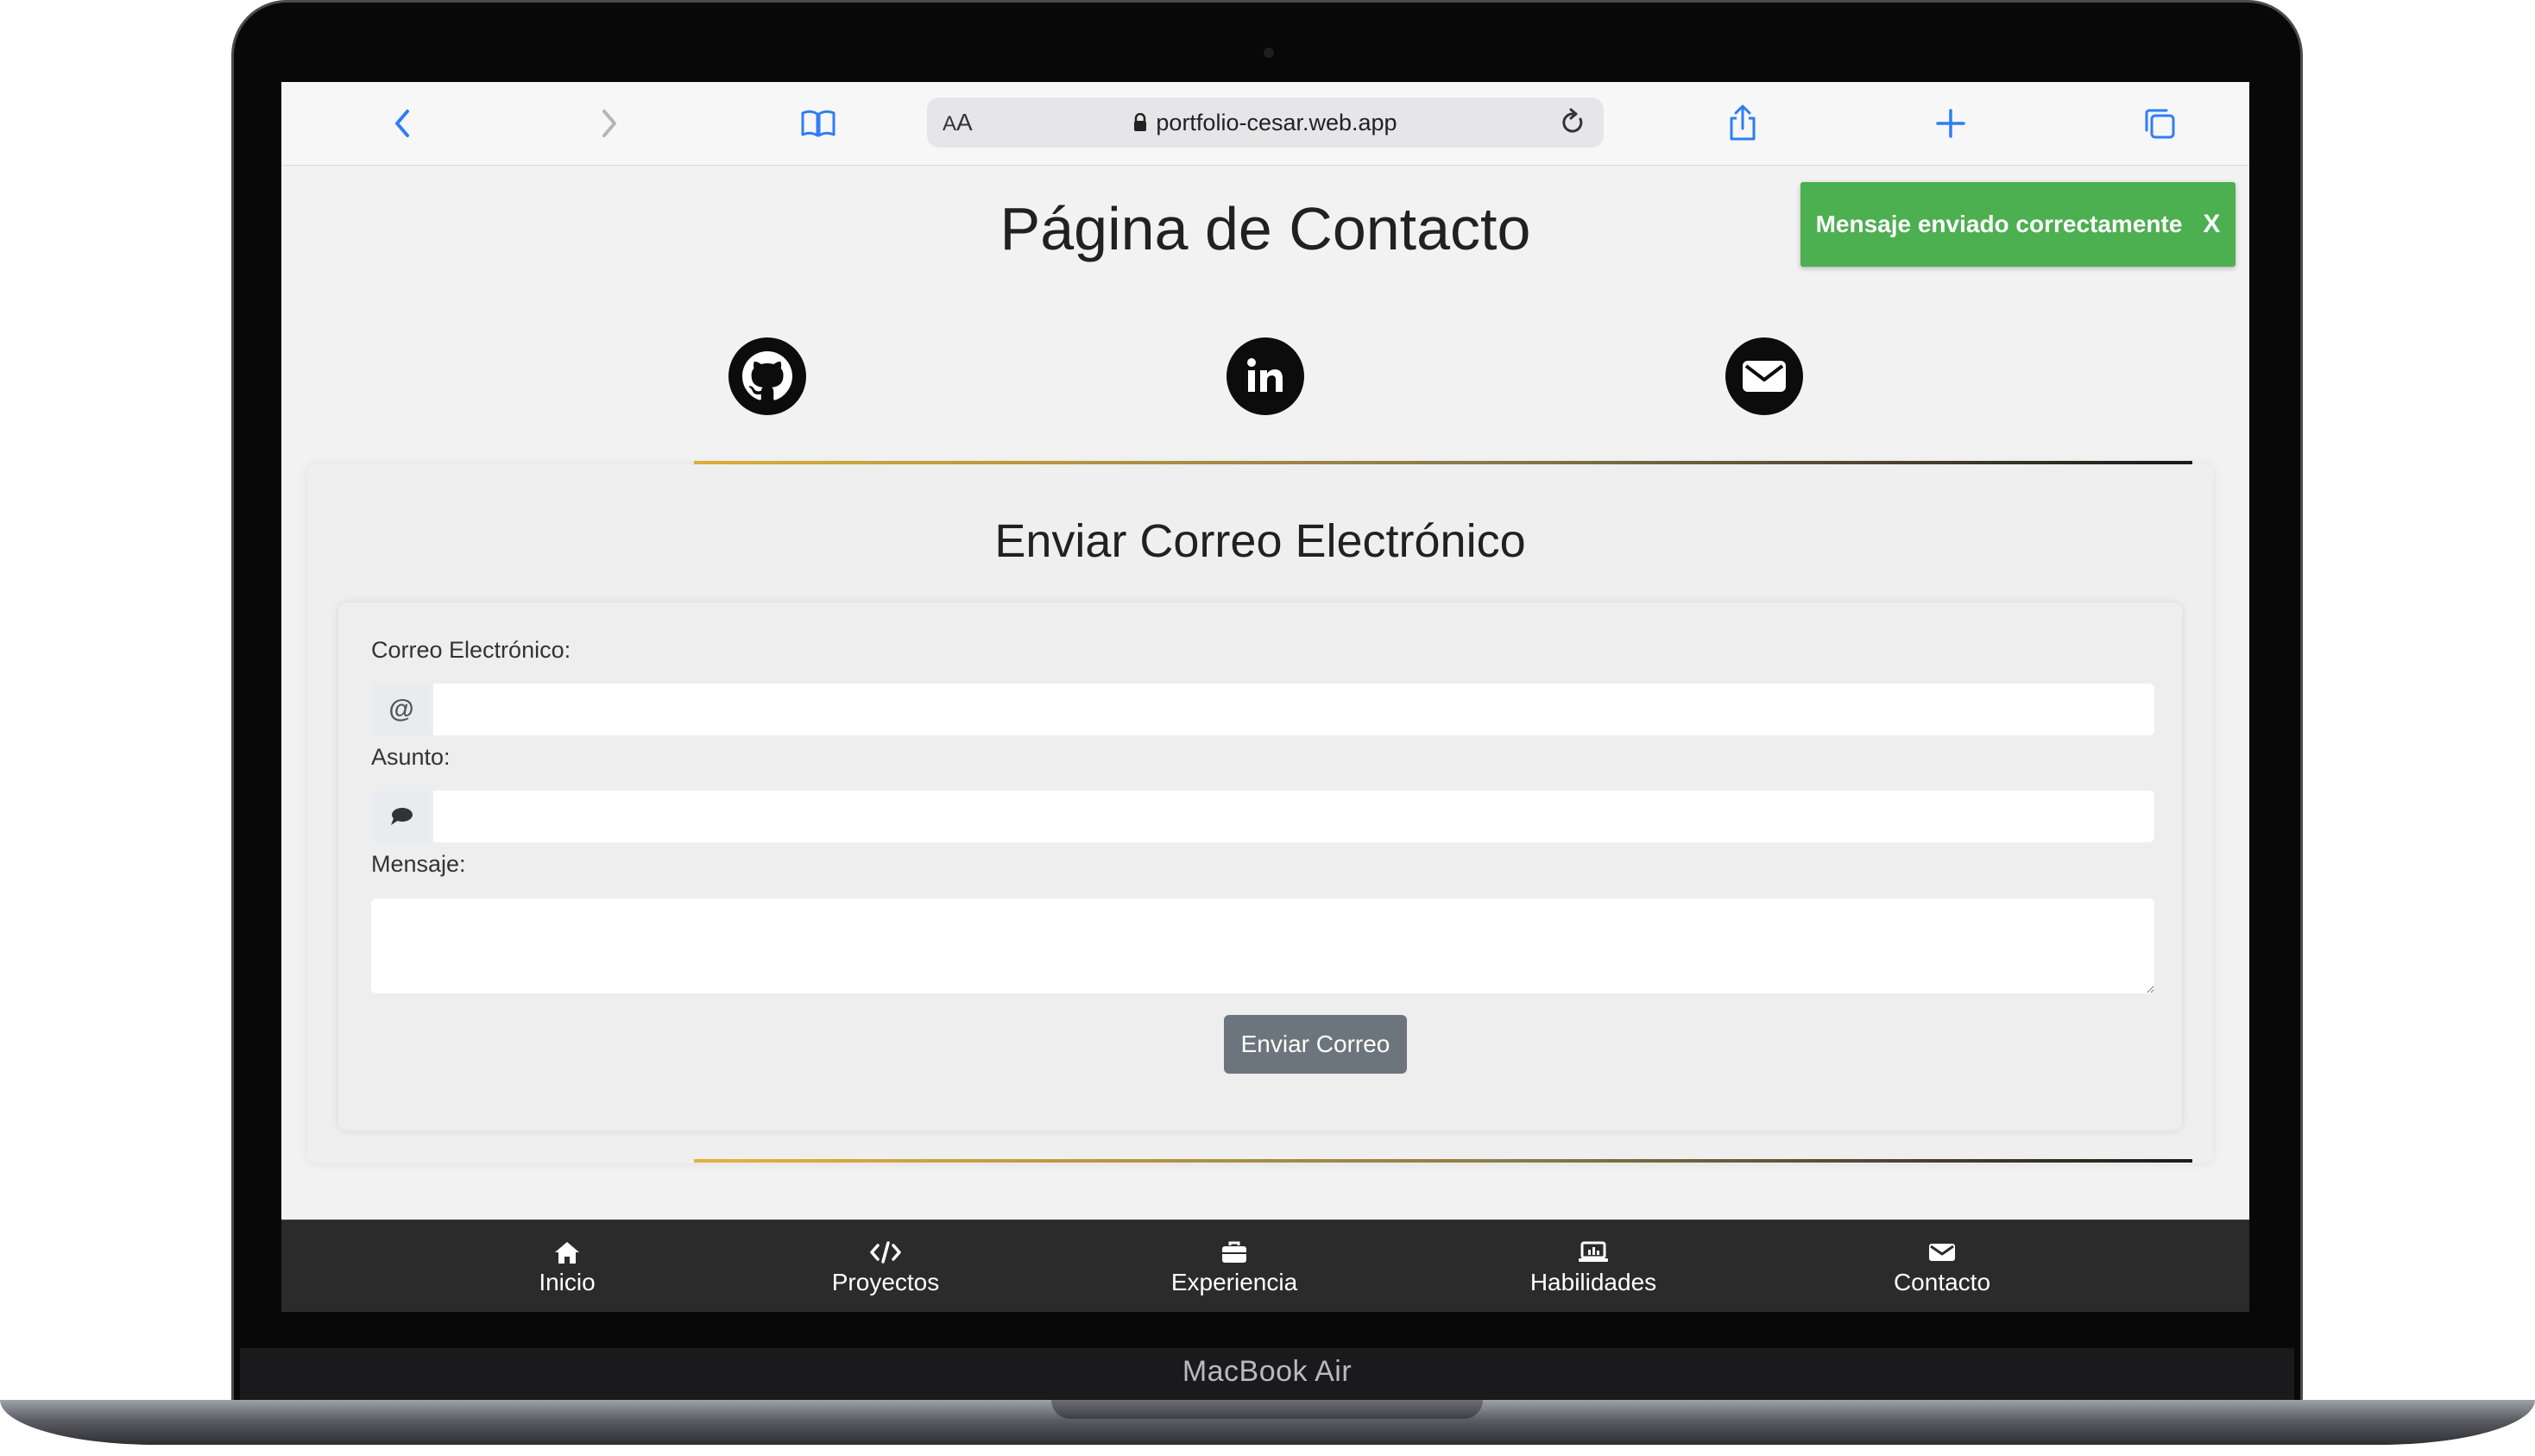 The height and width of the screenshot is (1456, 2535). Describe the element at coordinates (2159, 123) in the screenshot. I see `tabs-icon` at that location.